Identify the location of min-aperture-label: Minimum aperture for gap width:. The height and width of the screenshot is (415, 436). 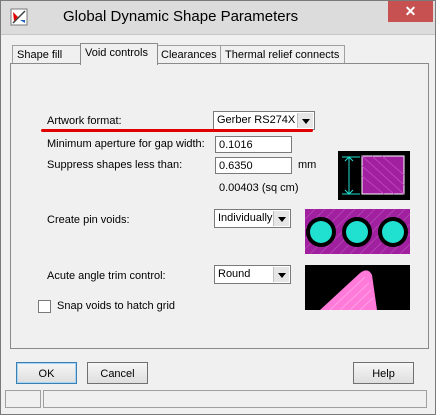
(126, 144).